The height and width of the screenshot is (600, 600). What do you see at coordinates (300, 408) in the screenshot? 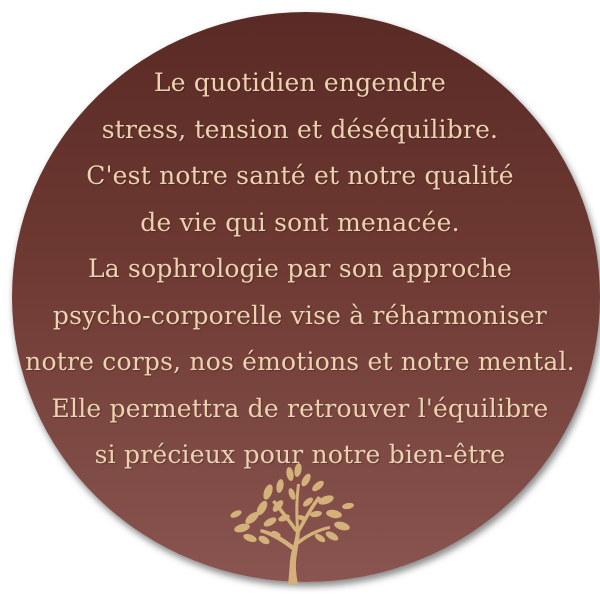
I see `text-line-8: Elle permettra de retrouver l'équilibre` at bounding box center [300, 408].